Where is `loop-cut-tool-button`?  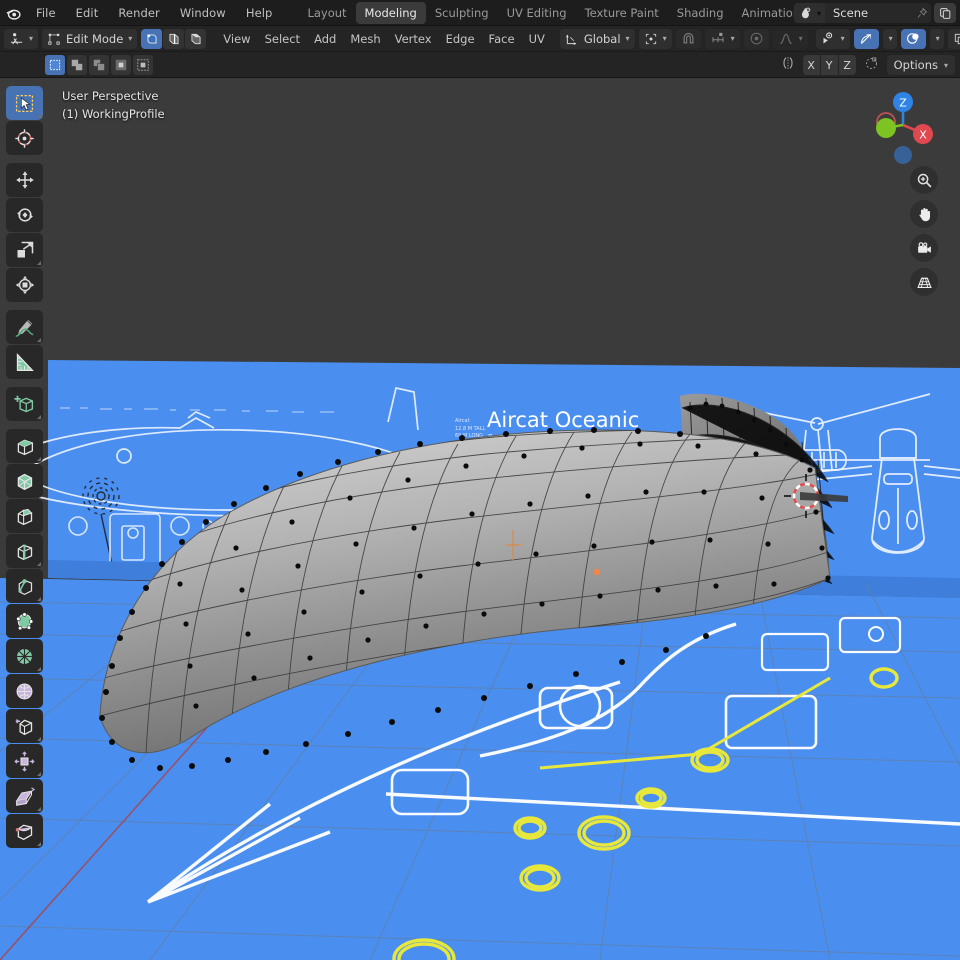
loop-cut-tool-button is located at coordinates (24, 551).